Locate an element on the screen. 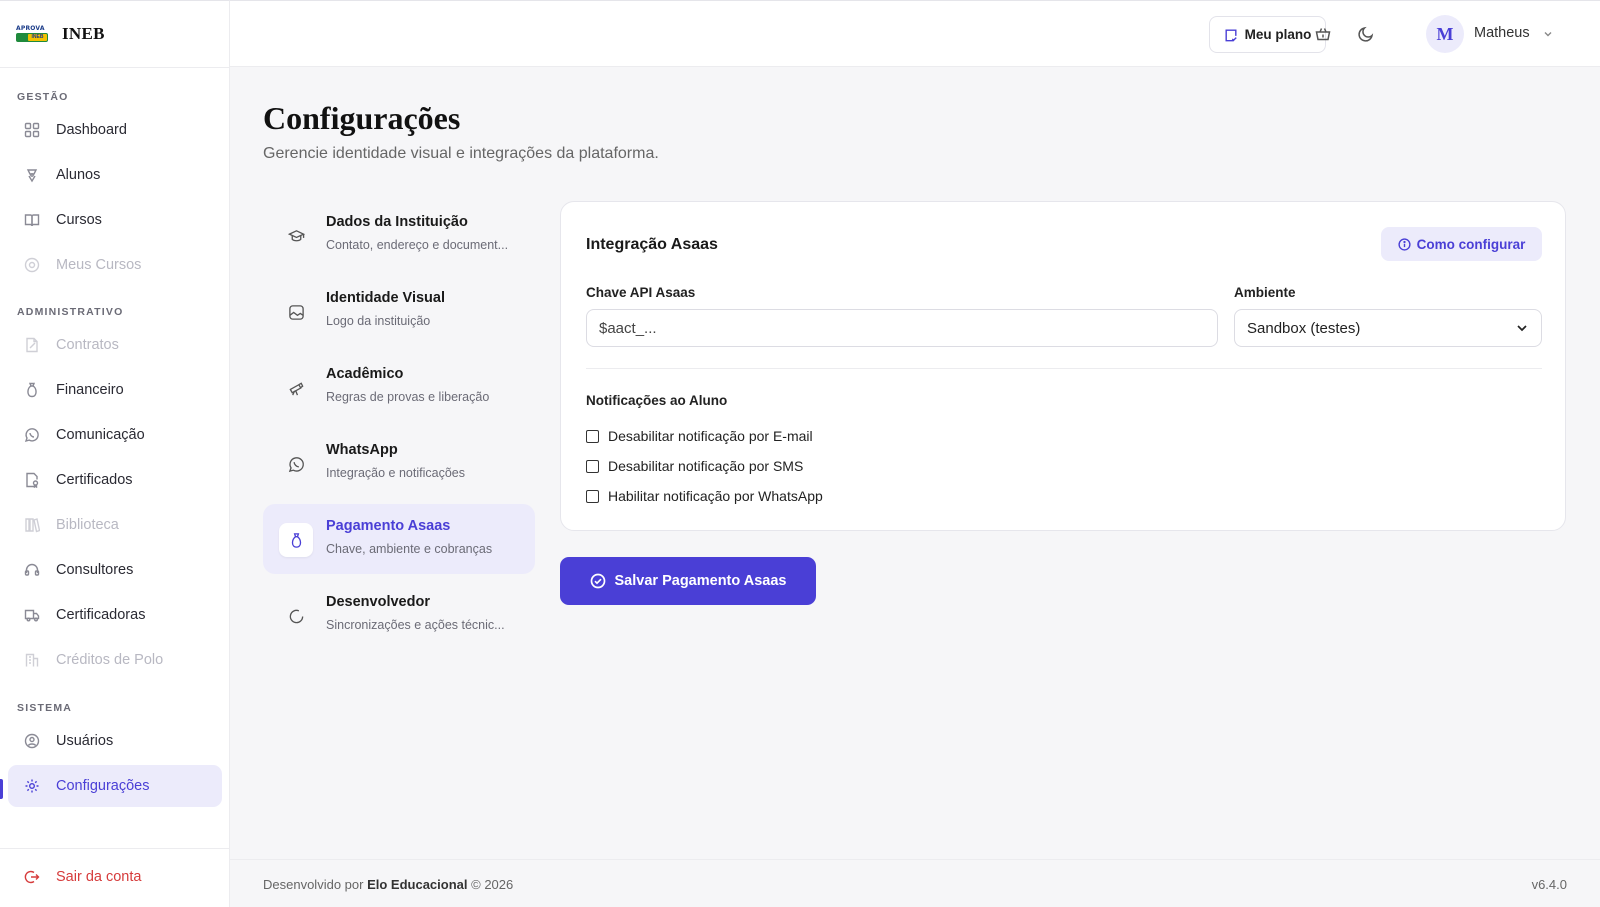 The height and width of the screenshot is (907, 1600). sidebar-item-comunicacao: Comunicação is located at coordinates (115, 435).